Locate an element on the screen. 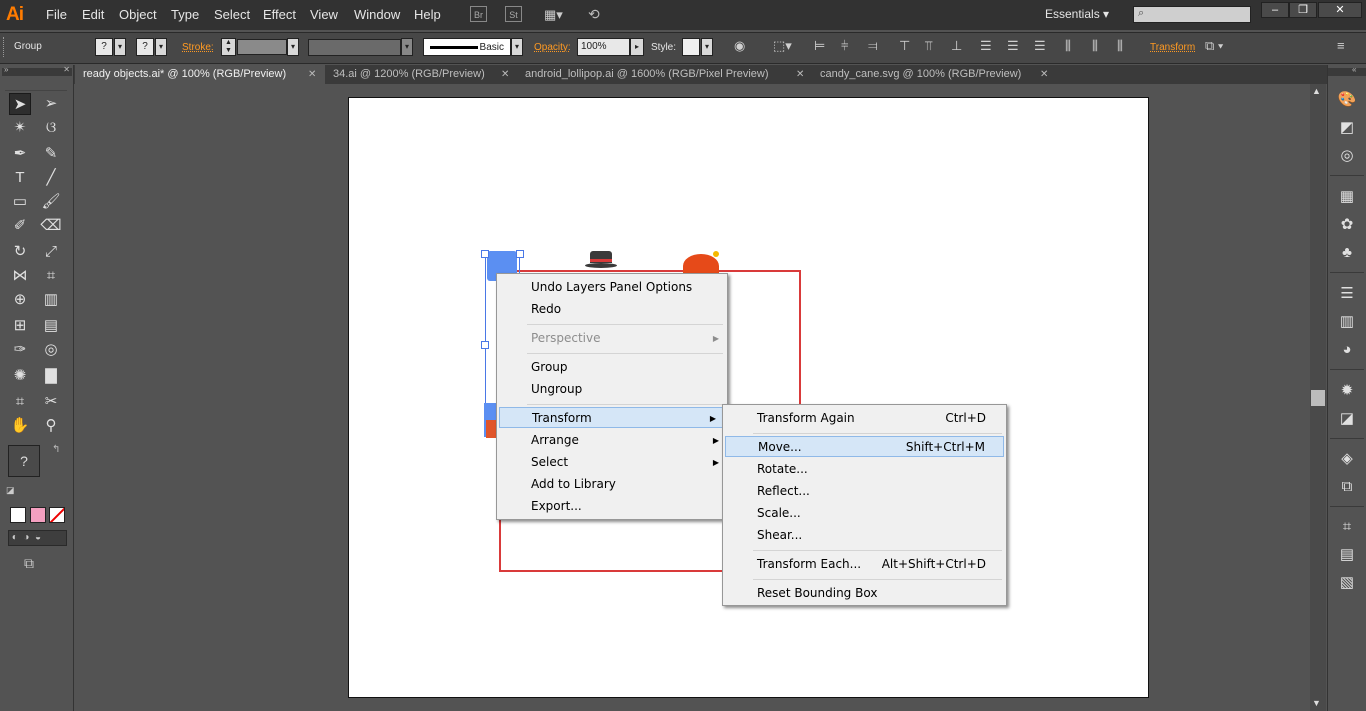 The height and width of the screenshot is (711, 1366). scrollbar-thumb is located at coordinates (1318, 398).